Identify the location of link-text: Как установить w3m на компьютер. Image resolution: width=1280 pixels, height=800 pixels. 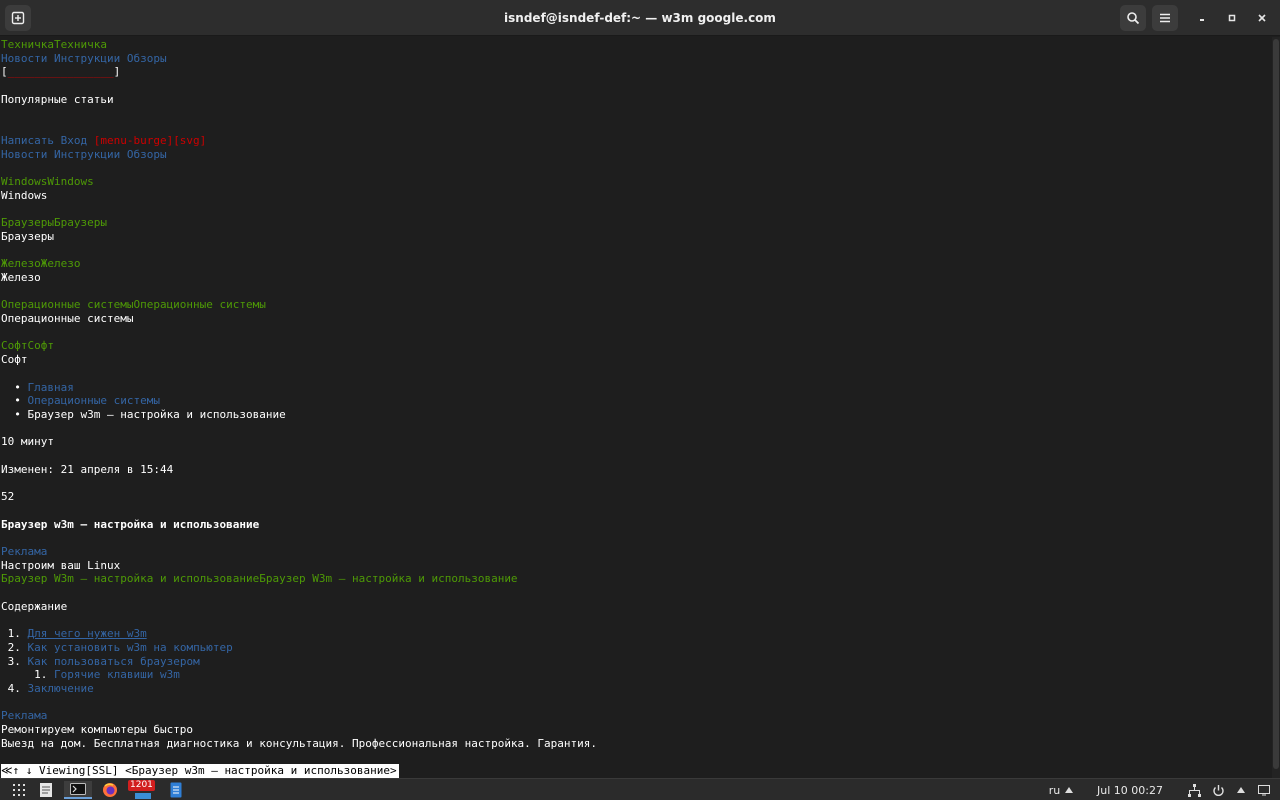
(130, 647).